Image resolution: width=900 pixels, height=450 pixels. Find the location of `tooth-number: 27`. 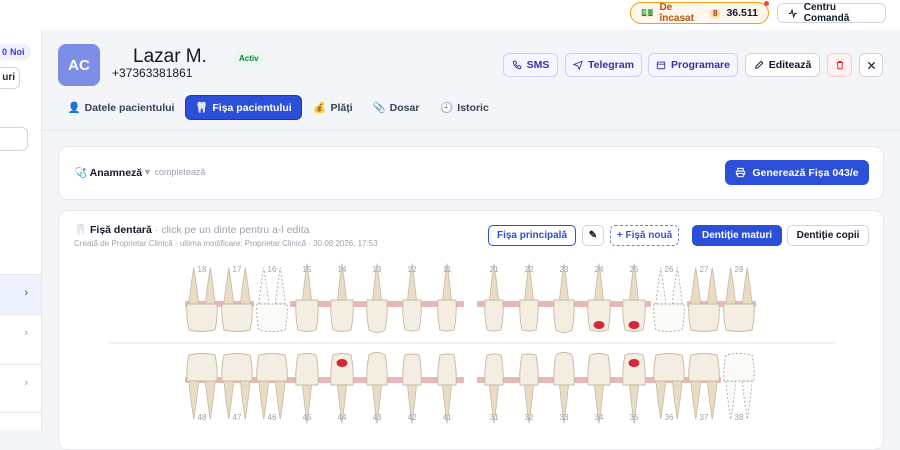

tooth-number: 27 is located at coordinates (704, 269).